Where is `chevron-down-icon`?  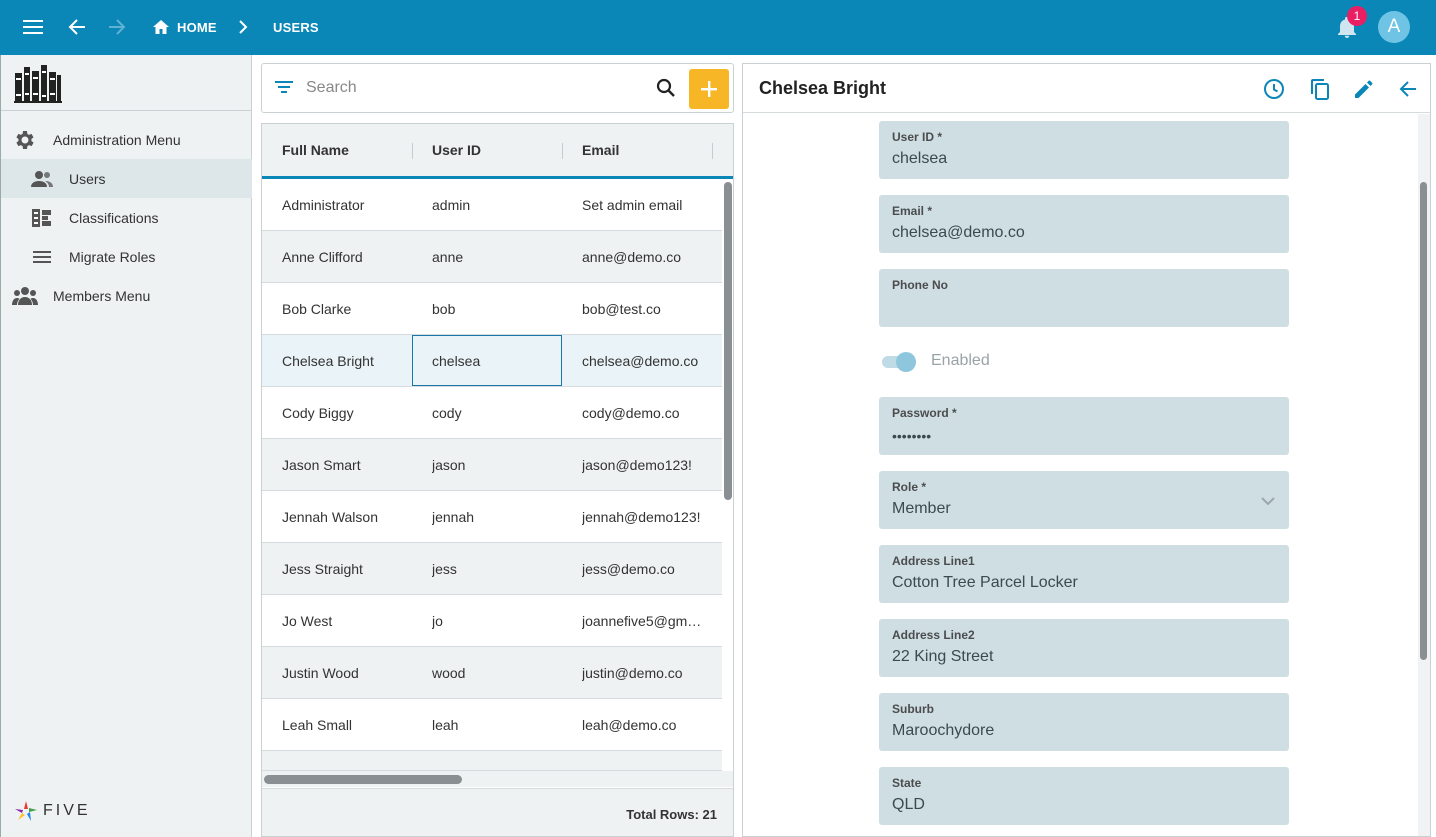
chevron-down-icon is located at coordinates (1268, 502).